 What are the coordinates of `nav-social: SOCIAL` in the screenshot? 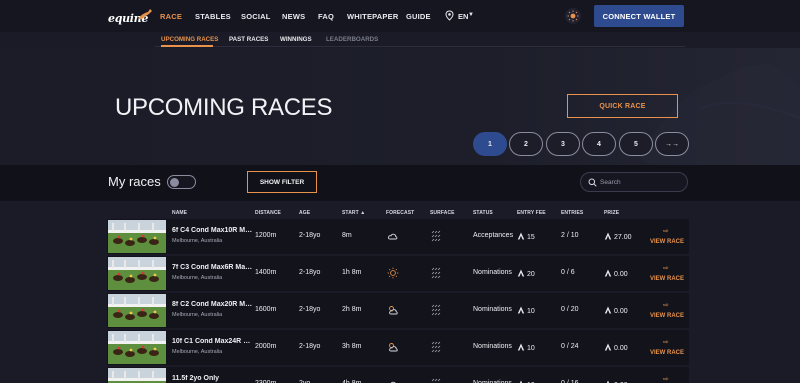 It's located at (256, 16).